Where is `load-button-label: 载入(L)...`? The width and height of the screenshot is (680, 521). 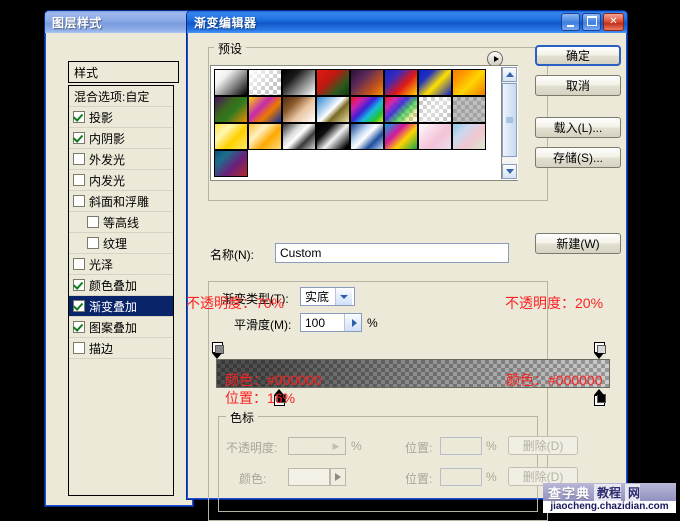
load-button-label: 载入(L)... is located at coordinates (578, 128).